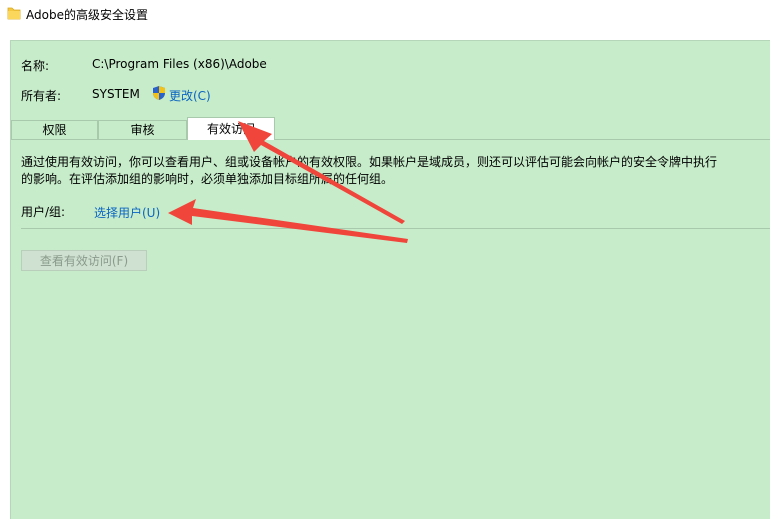 Image resolution: width=770 pixels, height=519 pixels. Describe the element at coordinates (127, 212) in the screenshot. I see `select-user-link: 选择用户(U)` at that location.